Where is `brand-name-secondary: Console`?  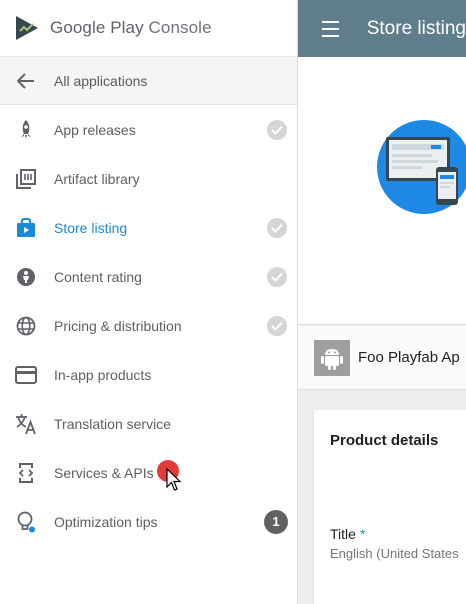 brand-name-secondary: Console is located at coordinates (180, 27).